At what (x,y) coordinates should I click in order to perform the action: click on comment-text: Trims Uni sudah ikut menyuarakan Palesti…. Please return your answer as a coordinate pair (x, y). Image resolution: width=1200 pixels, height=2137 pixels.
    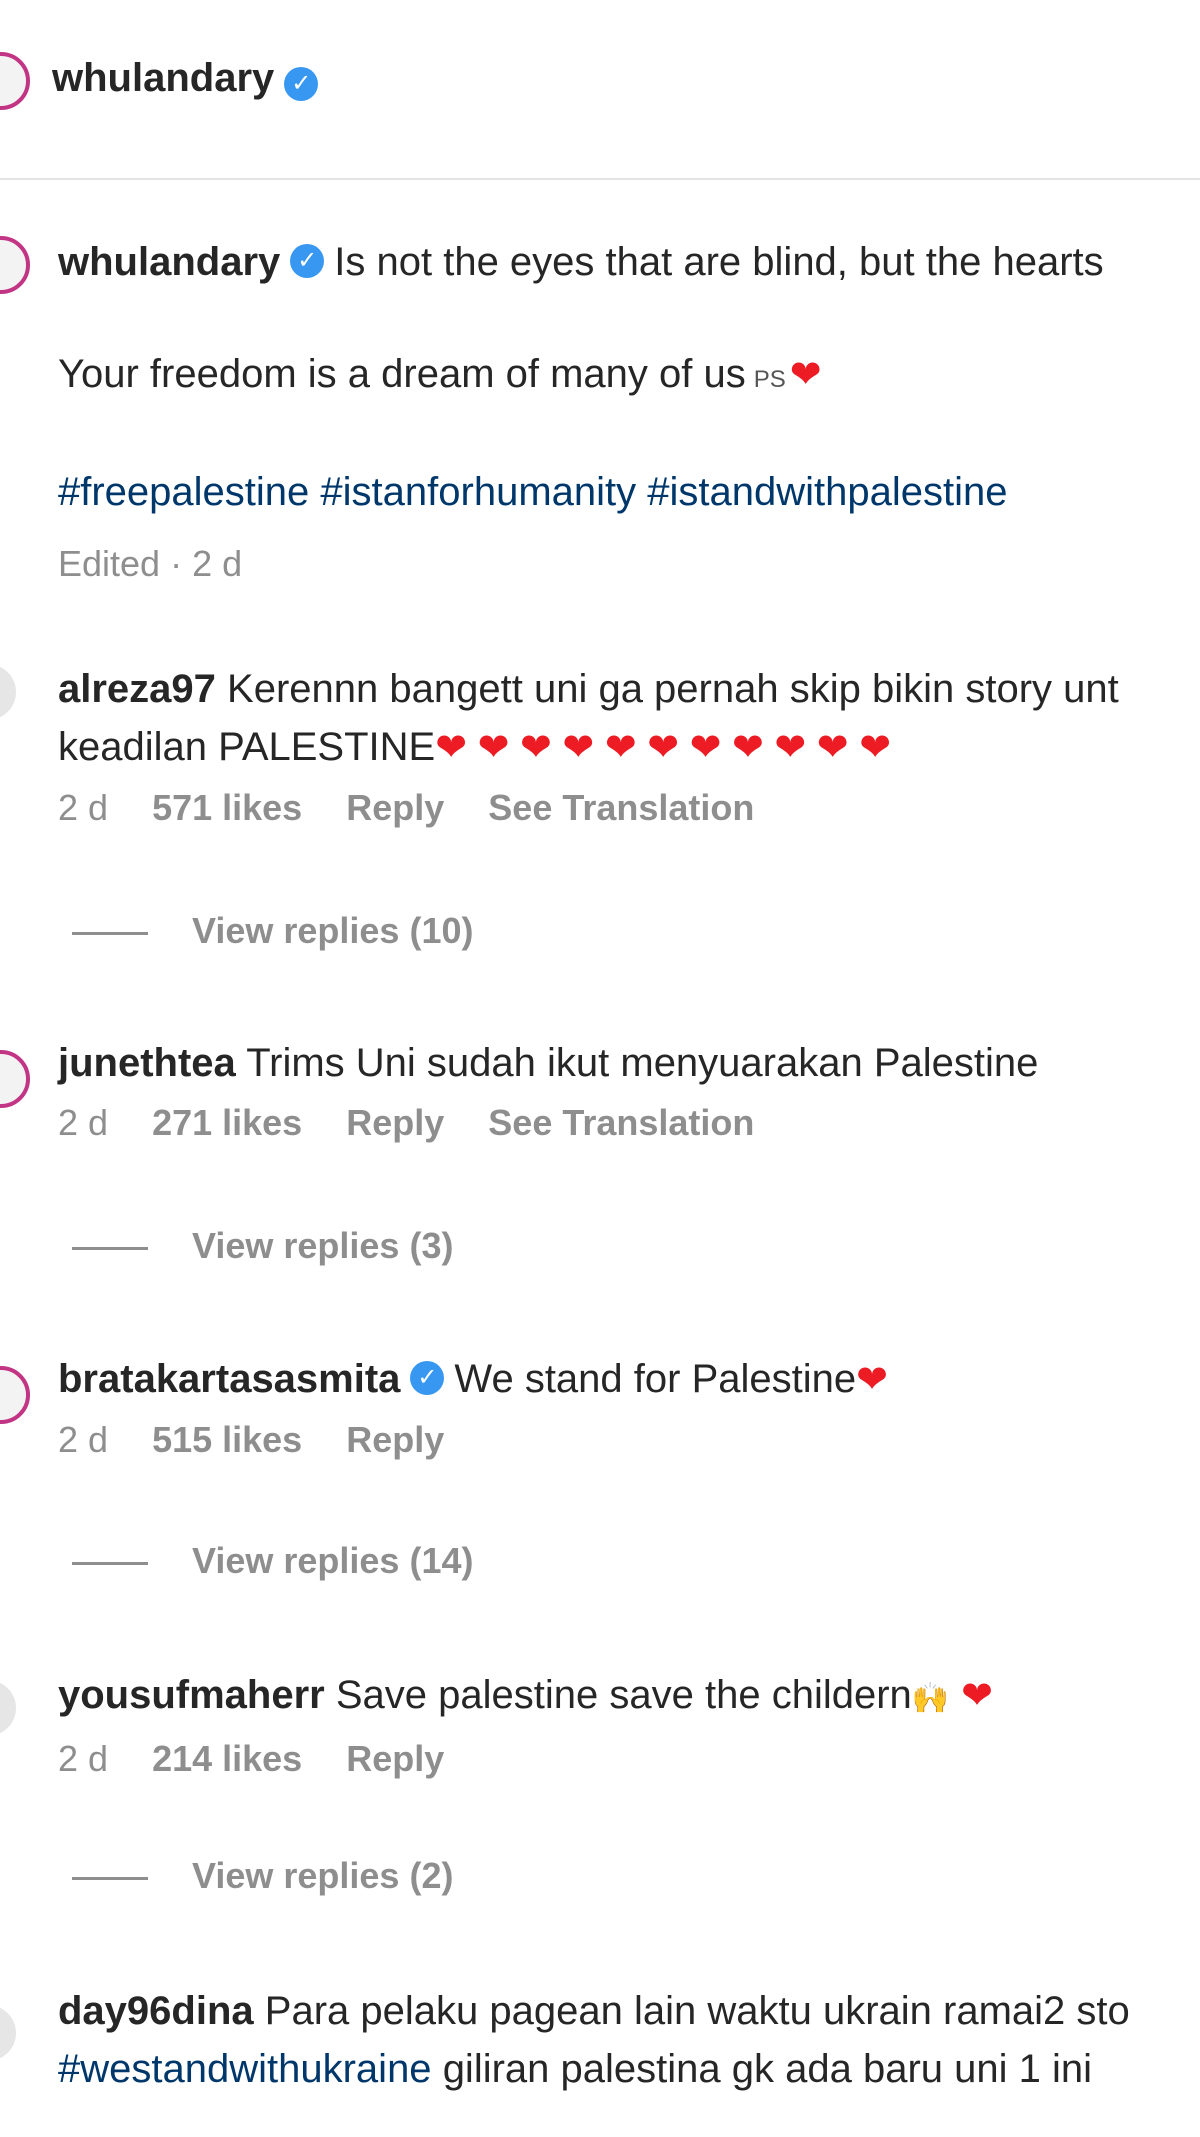
    Looking at the image, I should click on (642, 1063).